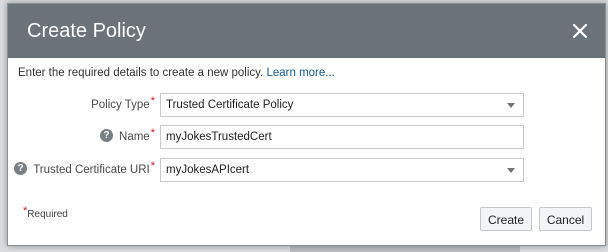 This screenshot has width=608, height=252. What do you see at coordinates (506, 219) in the screenshot?
I see `create-button: Create` at bounding box center [506, 219].